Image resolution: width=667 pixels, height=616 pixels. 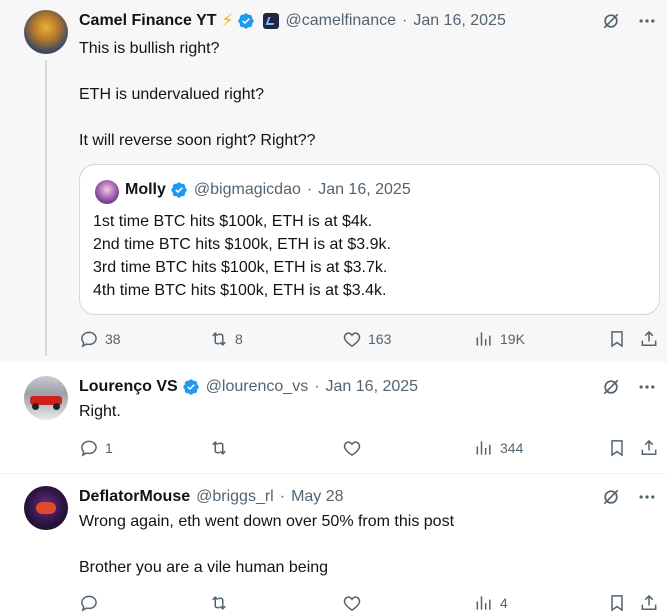 What do you see at coordinates (239, 339) in the screenshot?
I see `repost-count: 8` at bounding box center [239, 339].